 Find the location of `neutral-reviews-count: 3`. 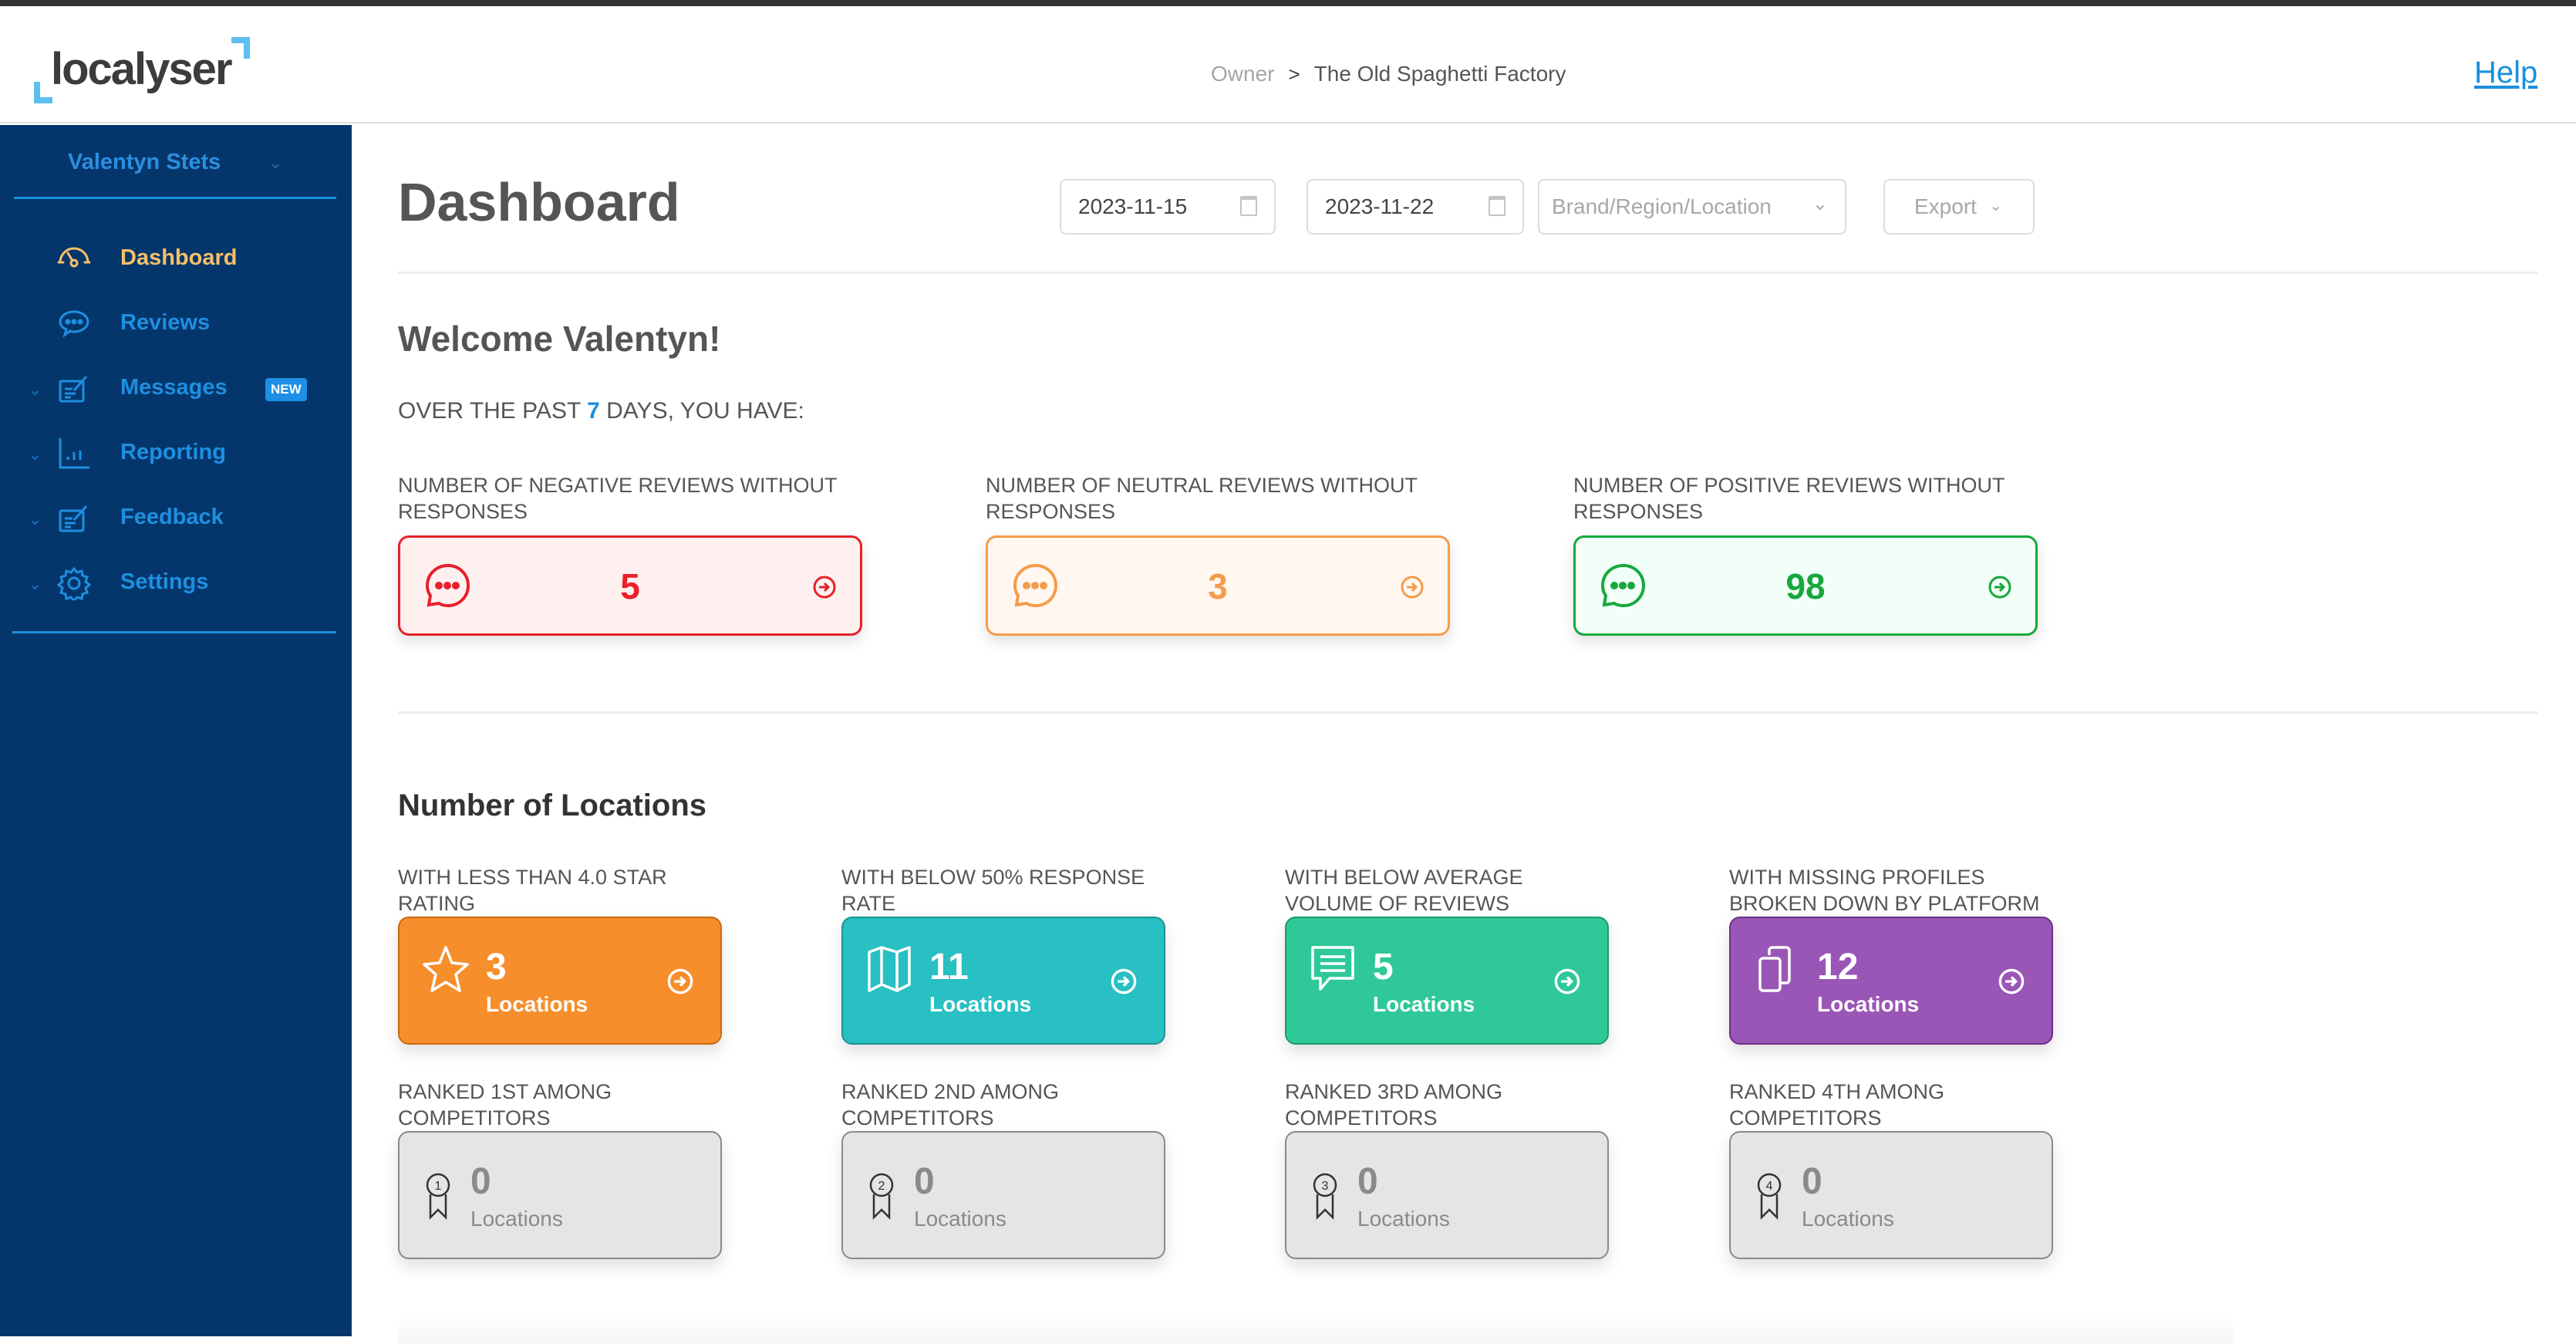

neutral-reviews-count: 3 is located at coordinates (1218, 586).